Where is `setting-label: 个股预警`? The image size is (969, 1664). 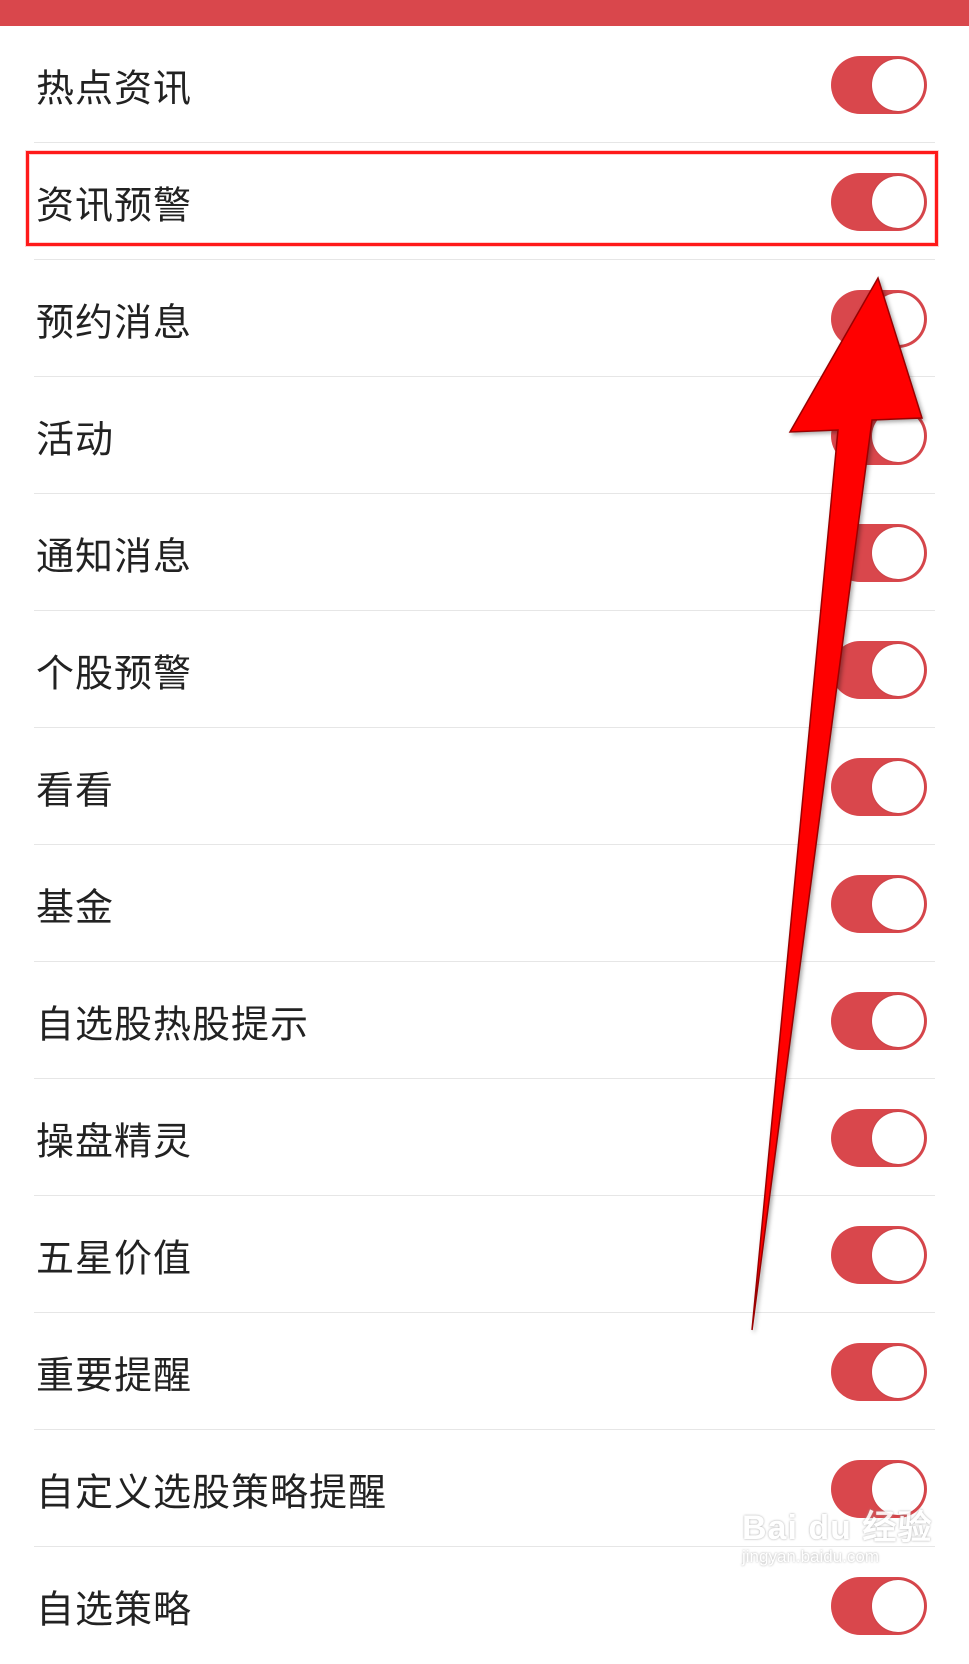 setting-label: 个股预警 is located at coordinates (114, 673).